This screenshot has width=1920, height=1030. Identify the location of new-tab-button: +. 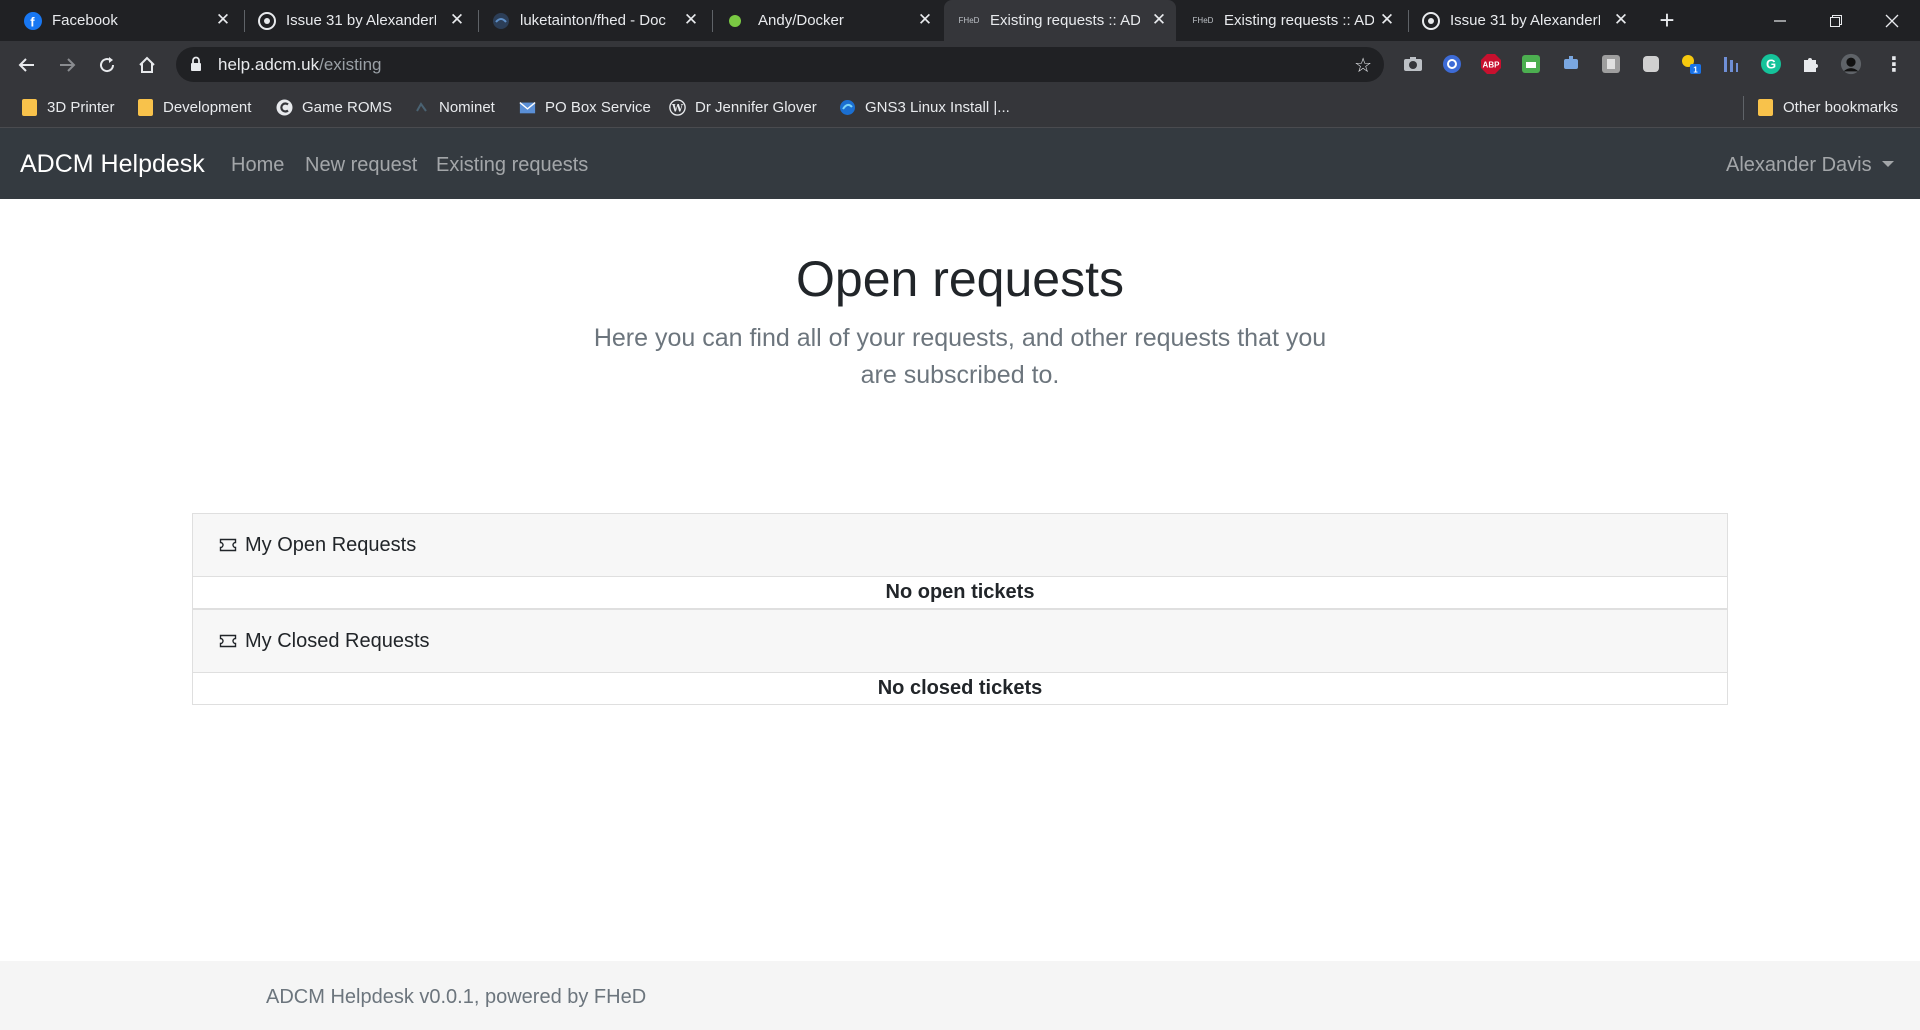
(1667, 20).